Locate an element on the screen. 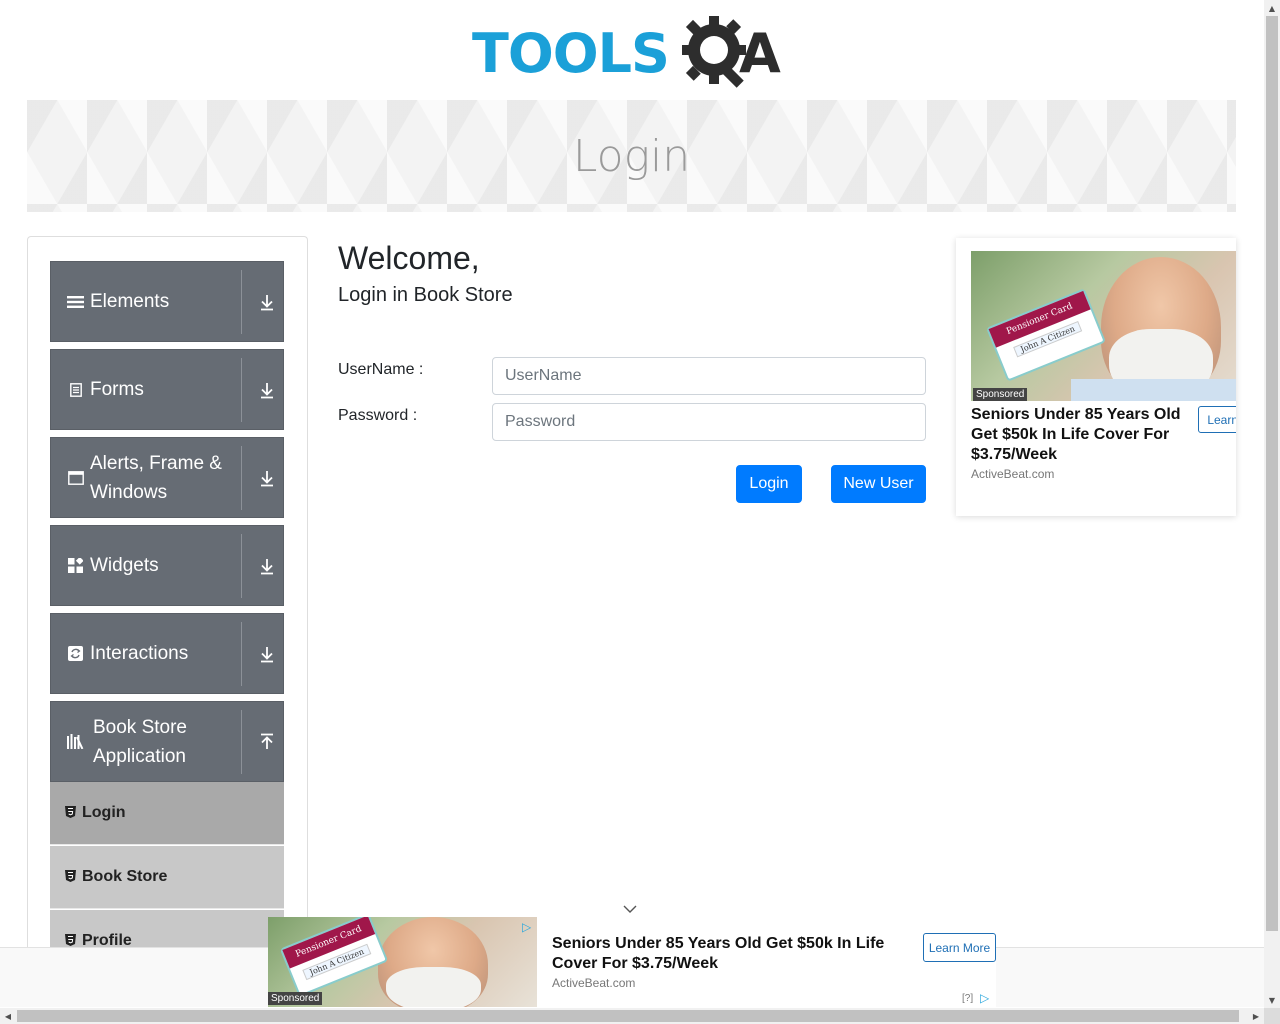 The width and height of the screenshot is (1280, 1024). scroll-left-arrow-icon: ◀ is located at coordinates (8, 1016).